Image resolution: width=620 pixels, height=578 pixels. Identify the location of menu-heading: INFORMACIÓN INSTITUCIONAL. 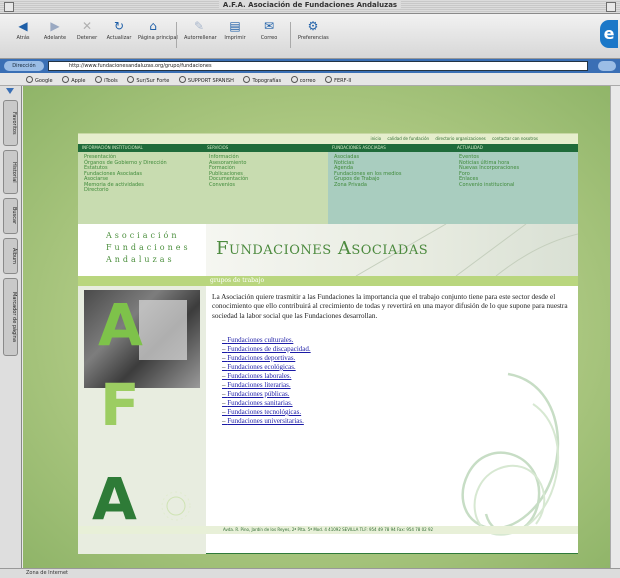
(140, 148).